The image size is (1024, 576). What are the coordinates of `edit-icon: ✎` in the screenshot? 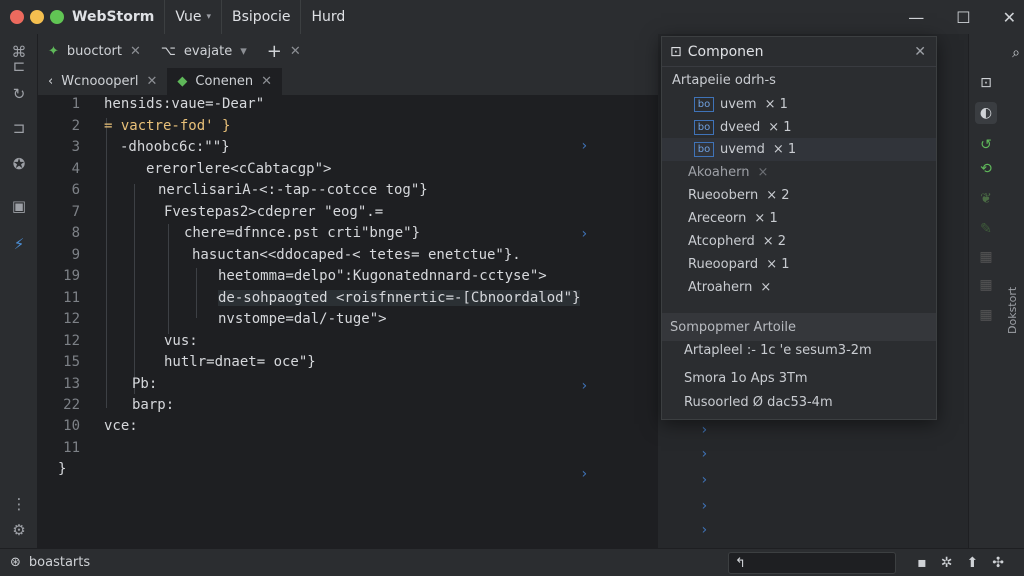 It's located at (986, 229).